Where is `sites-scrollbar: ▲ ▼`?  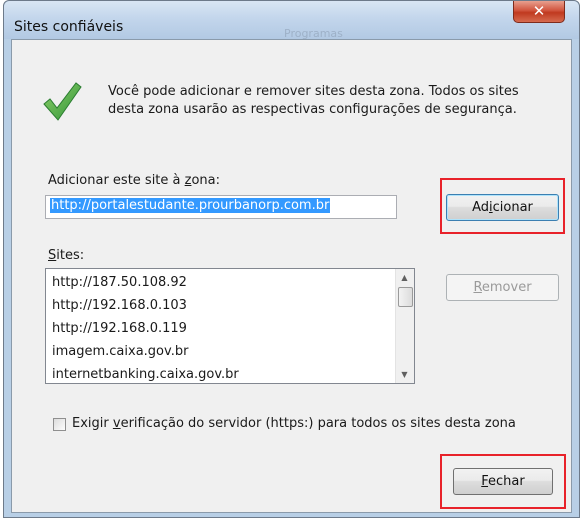 sites-scrollbar: ▲ ▼ is located at coordinates (404, 326).